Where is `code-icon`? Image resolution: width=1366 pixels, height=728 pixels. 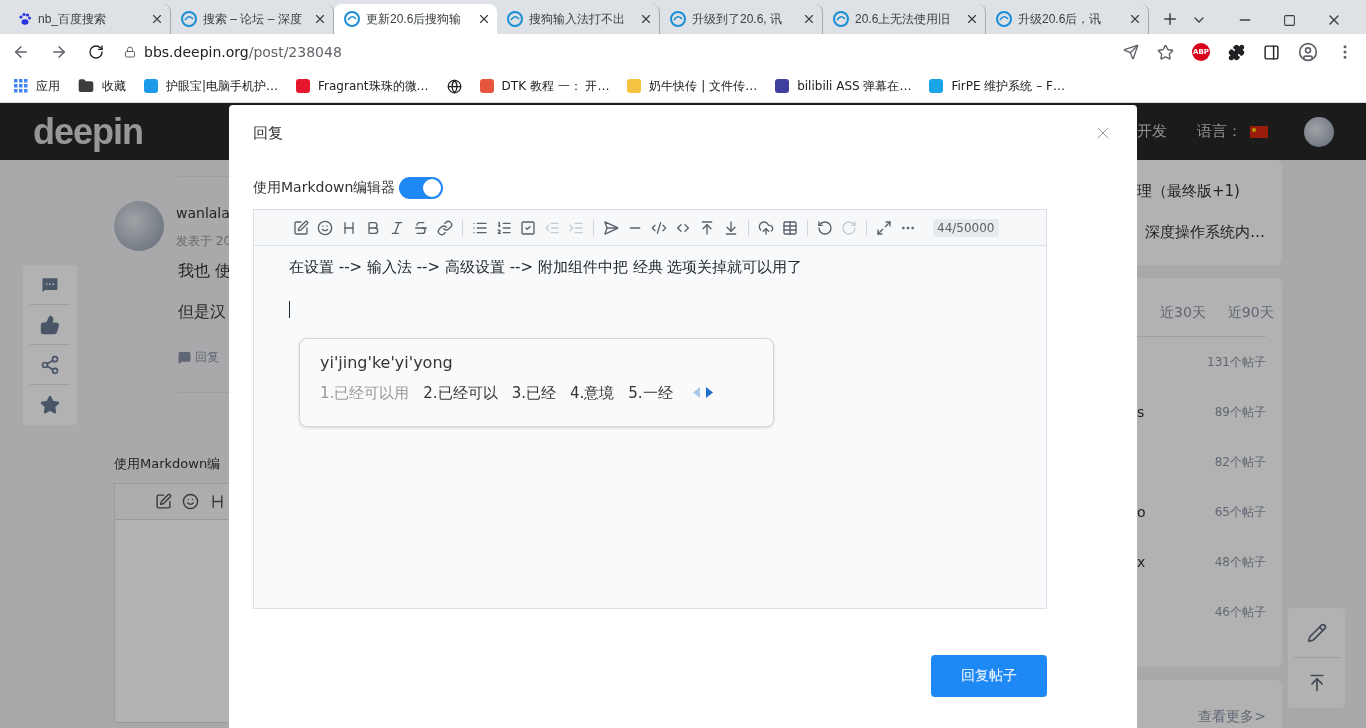 code-icon is located at coordinates (659, 227).